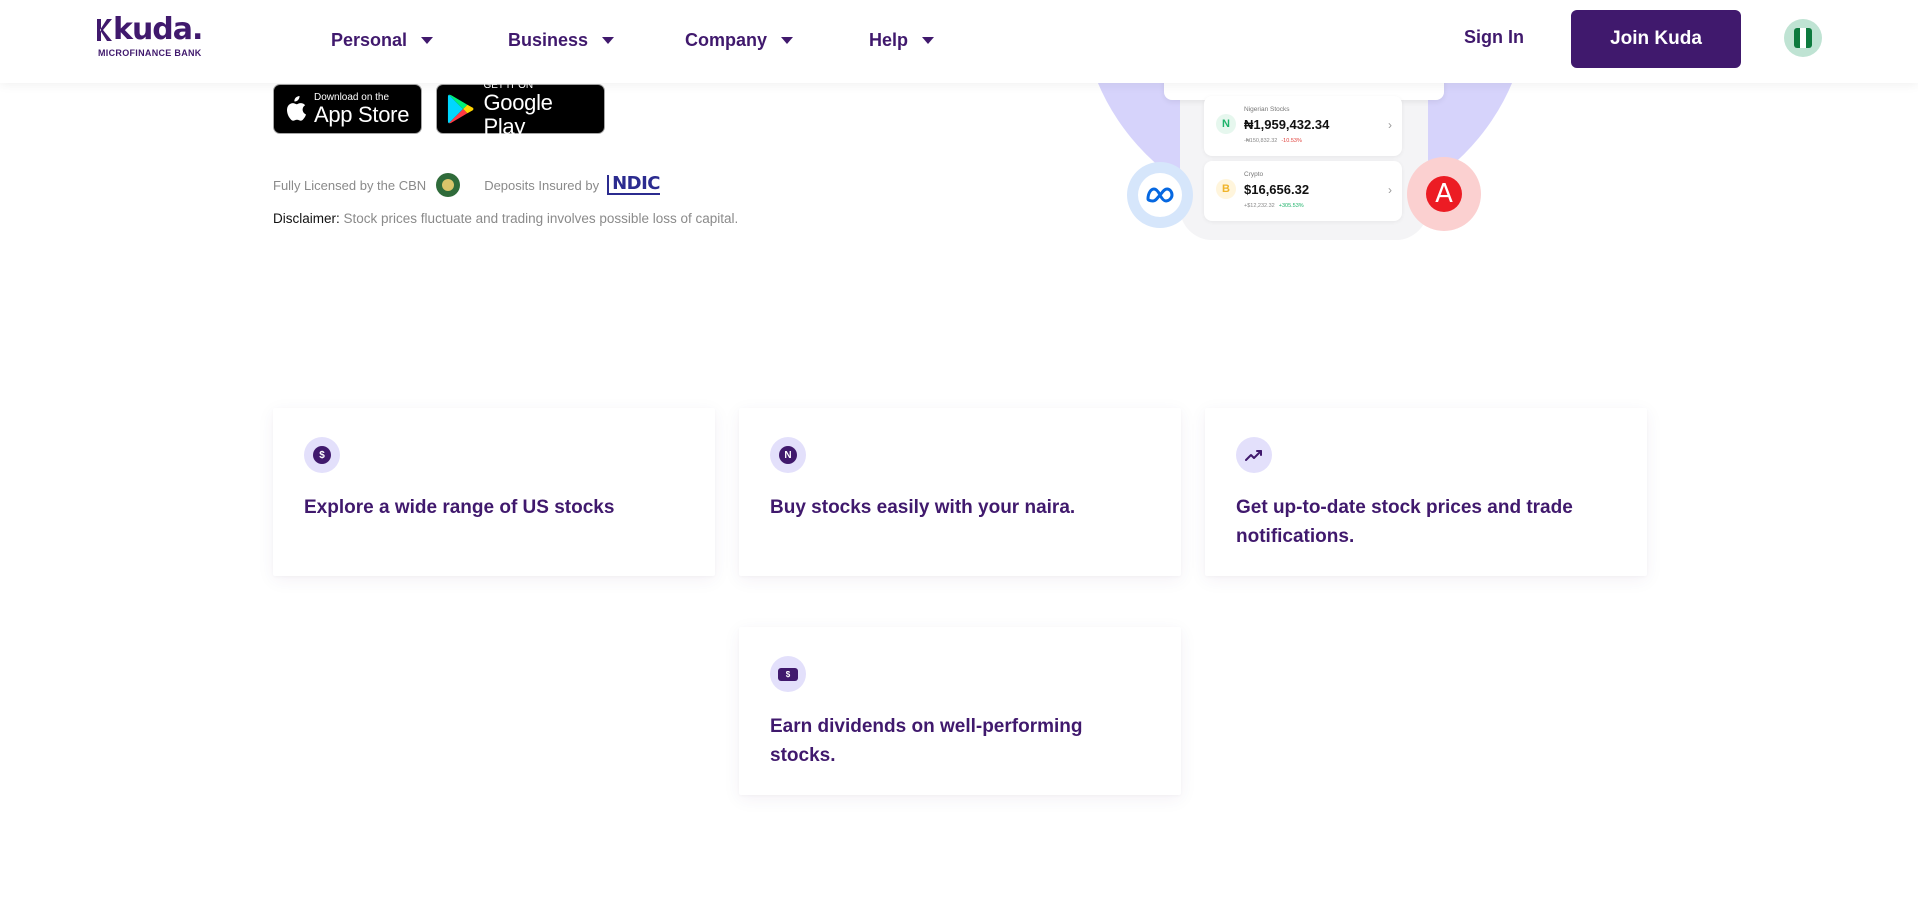  I want to click on feature-card-naira: N Buy stocks easily with your naira., so click(960, 492).